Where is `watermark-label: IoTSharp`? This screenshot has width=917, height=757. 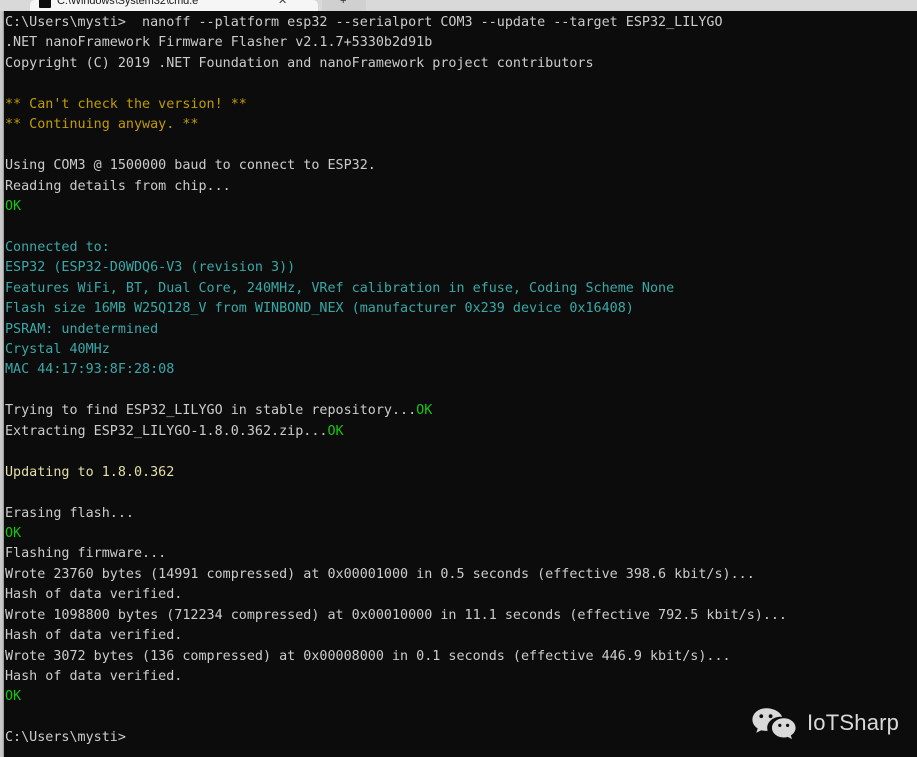 watermark-label: IoTSharp is located at coordinates (853, 722).